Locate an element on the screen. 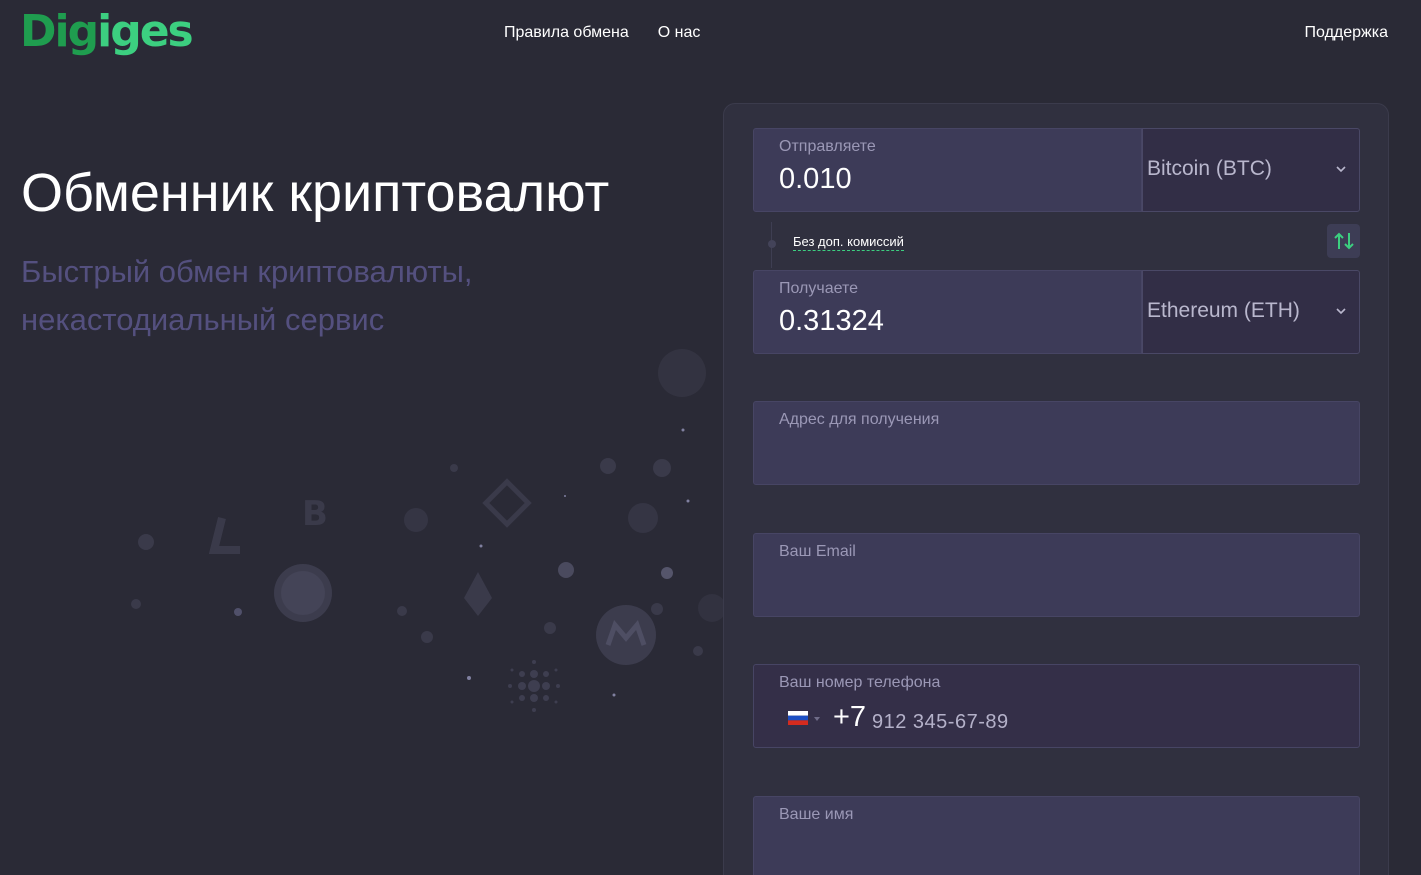 This screenshot has height=875, width=1421. swap-button is located at coordinates (1343, 241).